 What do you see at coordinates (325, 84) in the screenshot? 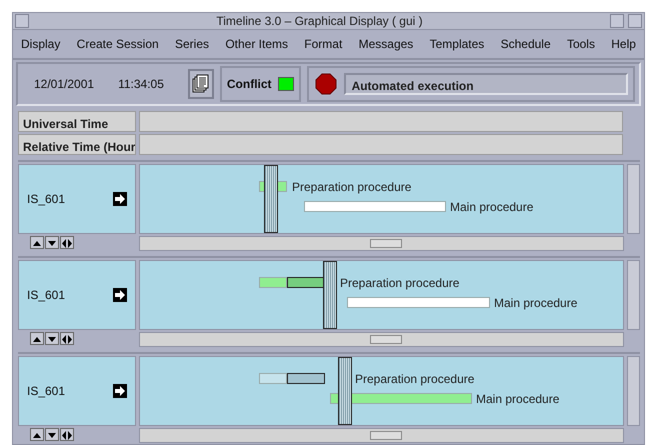
I see `stop-icon` at bounding box center [325, 84].